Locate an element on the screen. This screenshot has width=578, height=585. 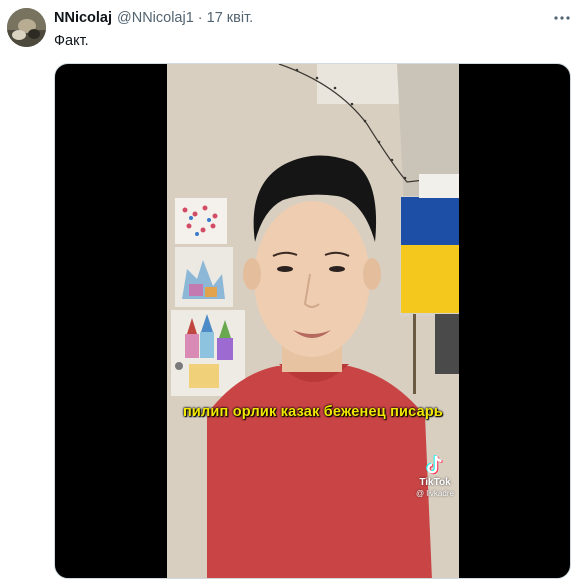
more-options-button is located at coordinates (562, 18).